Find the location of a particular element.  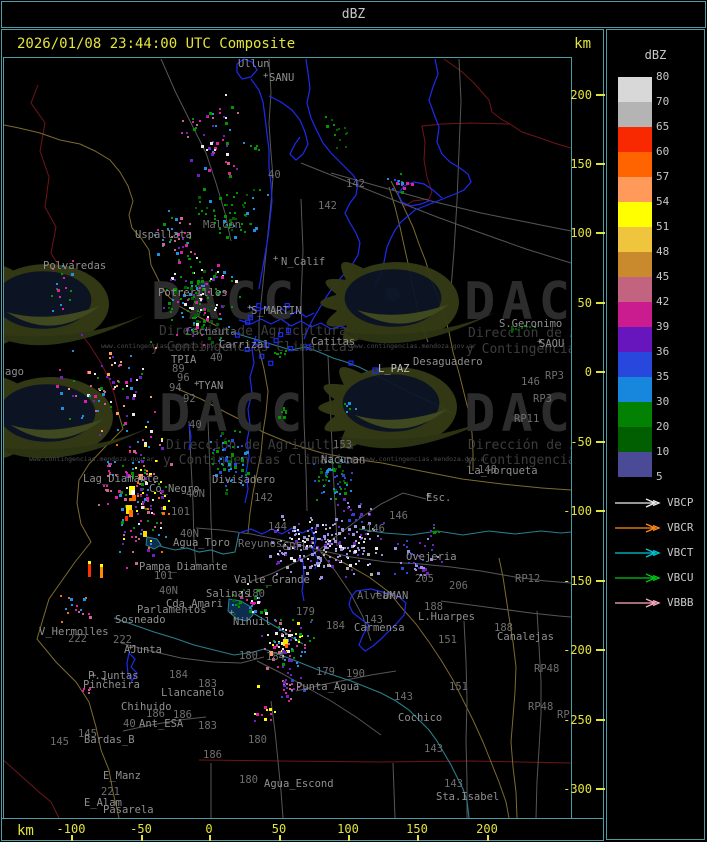

legend-title: dBZ is located at coordinates (655, 55).